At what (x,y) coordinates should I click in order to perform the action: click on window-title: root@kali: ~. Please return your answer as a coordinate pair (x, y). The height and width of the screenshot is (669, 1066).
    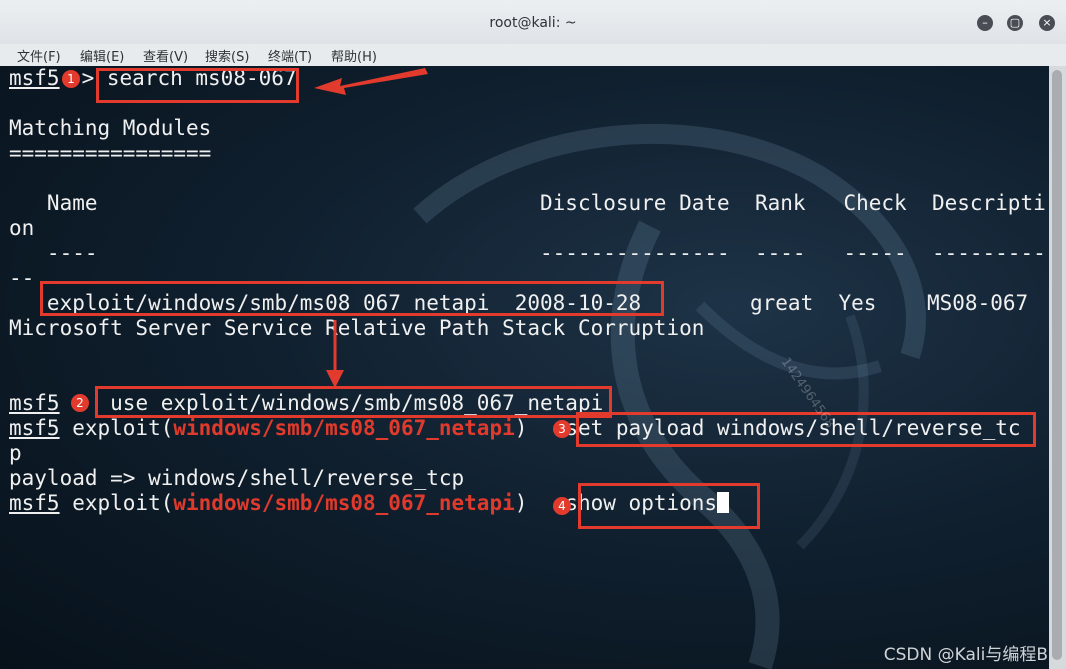
    Looking at the image, I should click on (533, 23).